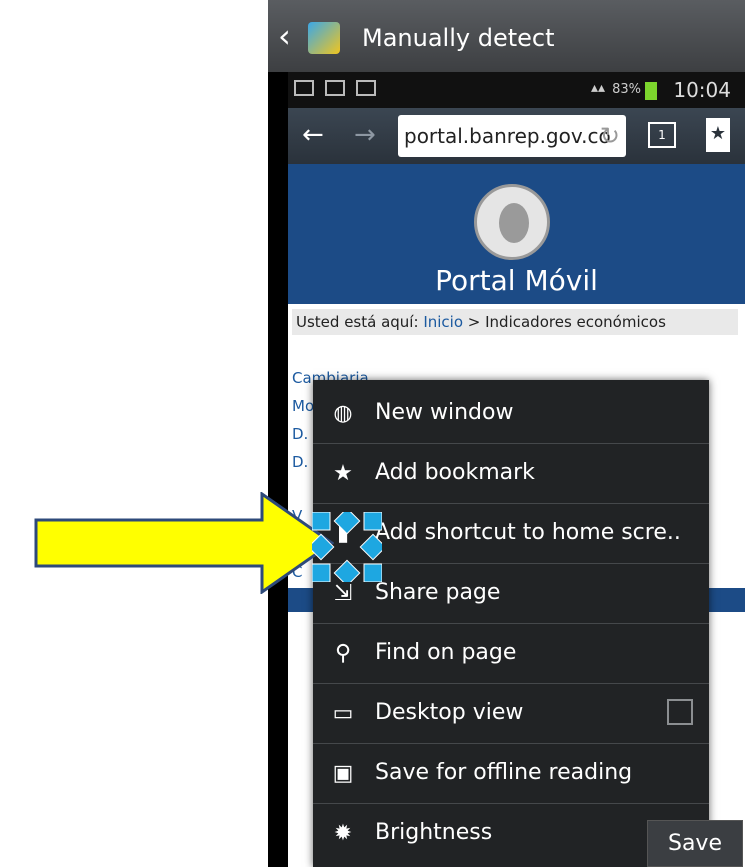 Image resolution: width=745 pixels, height=867 pixels. What do you see at coordinates (512, 222) in the screenshot?
I see `bank-seal-logo` at bounding box center [512, 222].